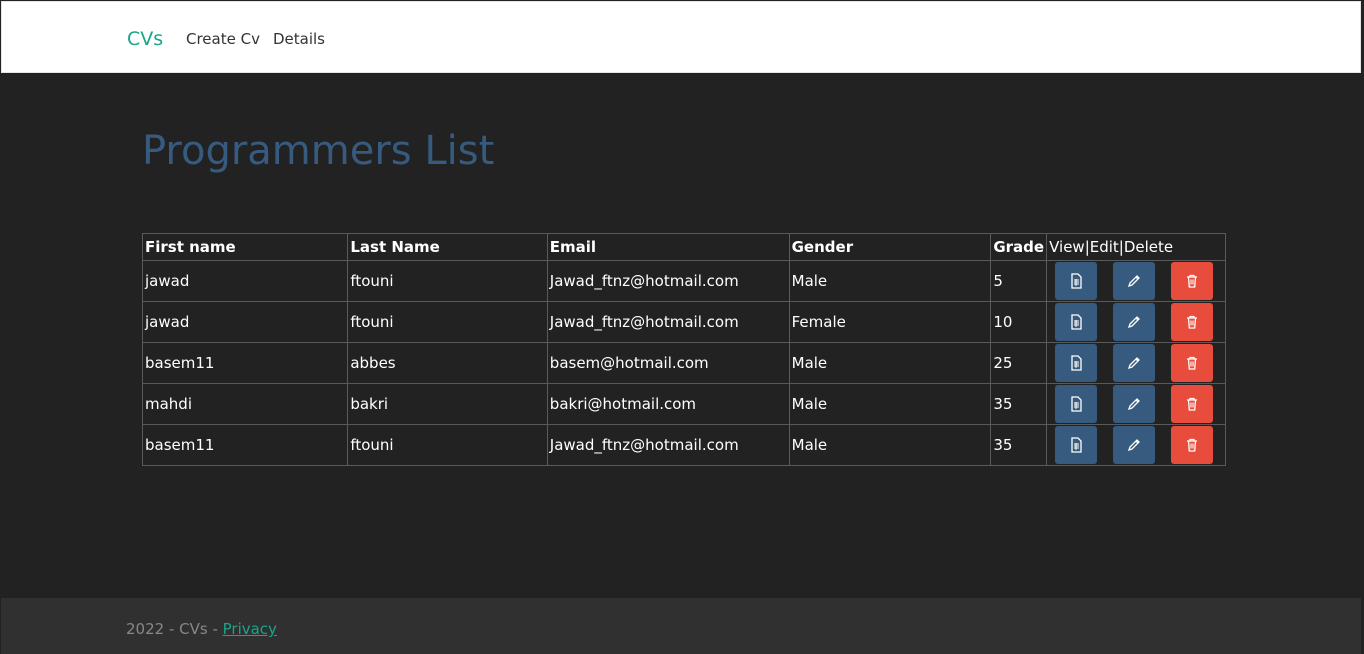 The width and height of the screenshot is (1364, 654). Describe the element at coordinates (890, 247) in the screenshot. I see `header-gender: Gender` at that location.